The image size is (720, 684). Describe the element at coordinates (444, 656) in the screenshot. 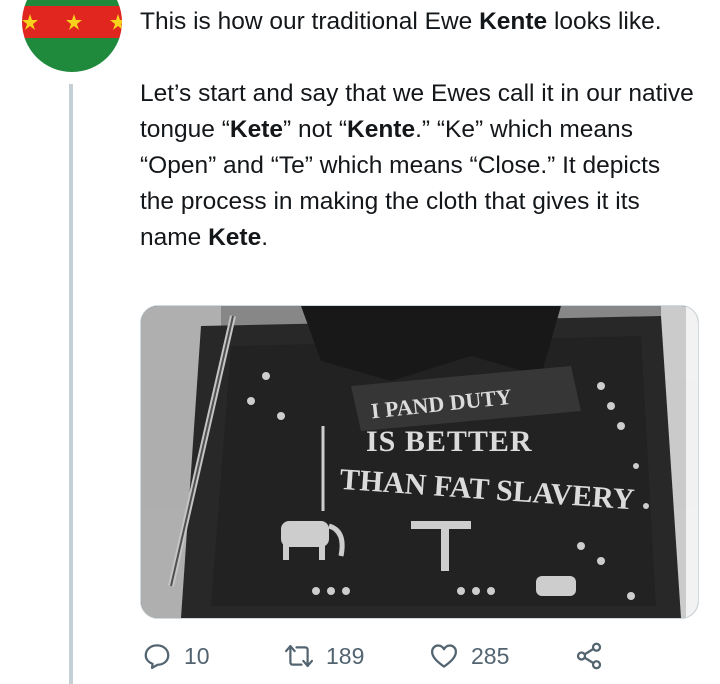

I see `like-icon` at that location.